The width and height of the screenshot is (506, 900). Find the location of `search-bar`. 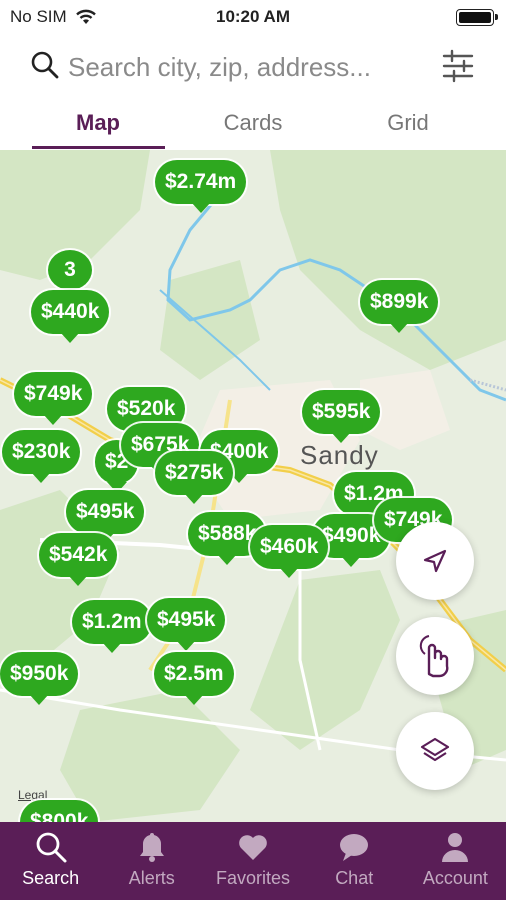

search-bar is located at coordinates (253, 69).